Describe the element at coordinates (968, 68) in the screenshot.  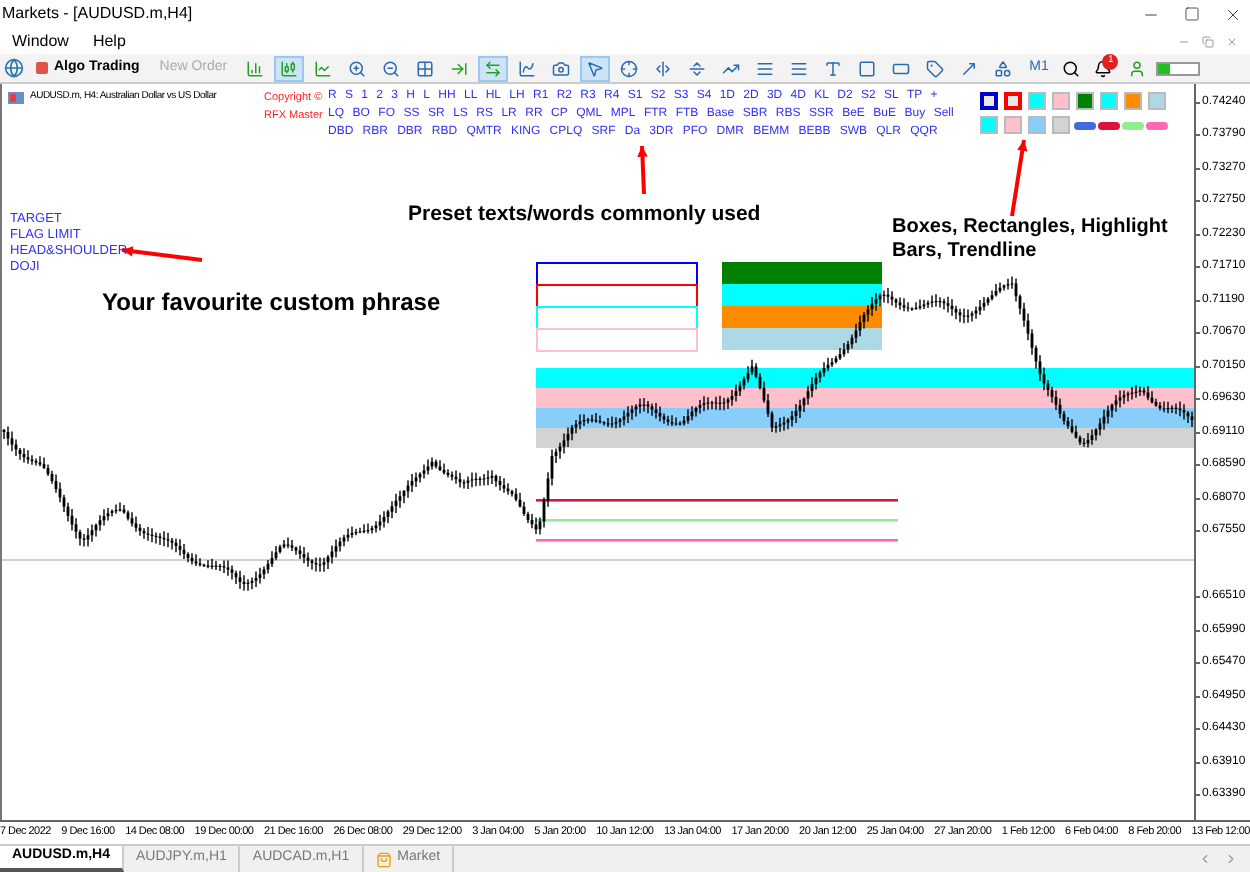
I see `arrow-icon` at that location.